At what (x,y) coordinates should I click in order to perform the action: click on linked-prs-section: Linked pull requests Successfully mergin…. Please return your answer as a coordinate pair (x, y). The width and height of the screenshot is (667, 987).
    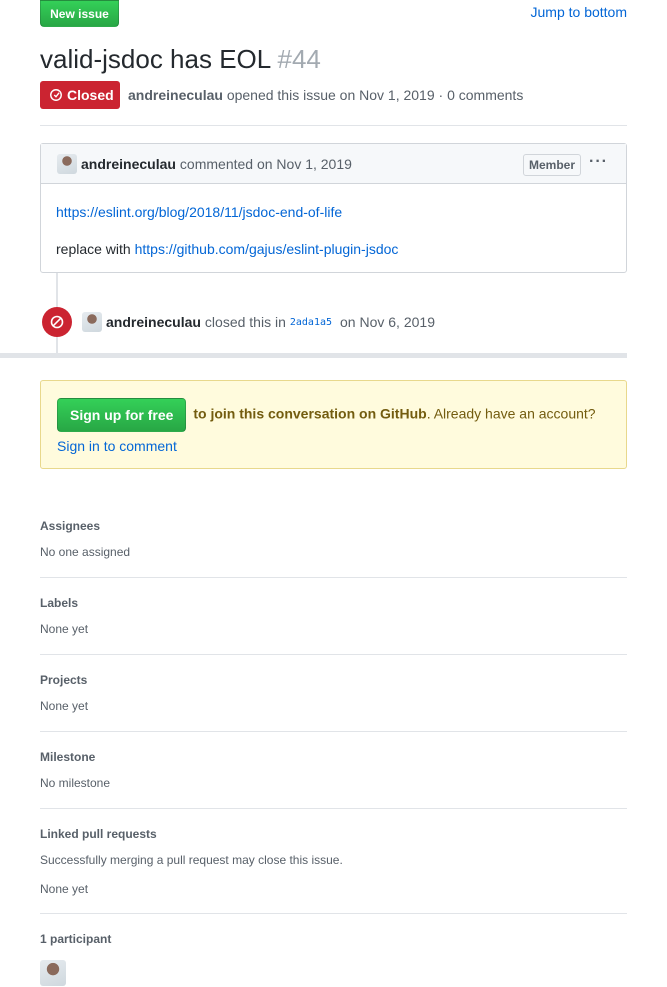
    Looking at the image, I should click on (333, 870).